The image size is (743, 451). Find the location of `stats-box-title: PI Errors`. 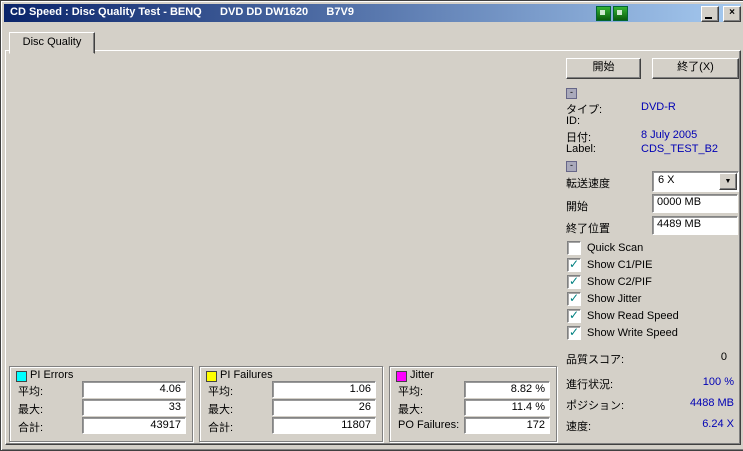

stats-box-title: PI Errors is located at coordinates (52, 375).